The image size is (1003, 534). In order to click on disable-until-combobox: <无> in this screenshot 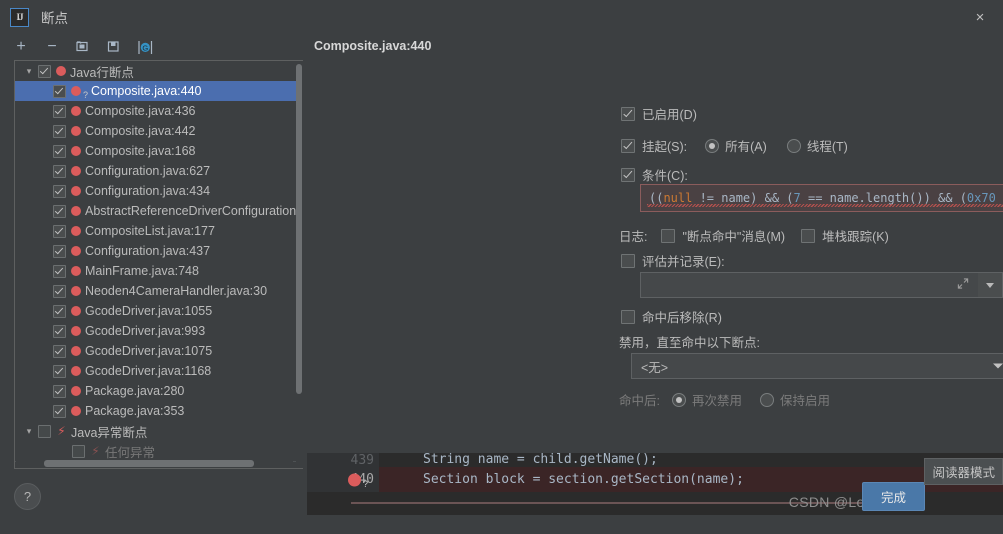, I will do `click(817, 366)`.